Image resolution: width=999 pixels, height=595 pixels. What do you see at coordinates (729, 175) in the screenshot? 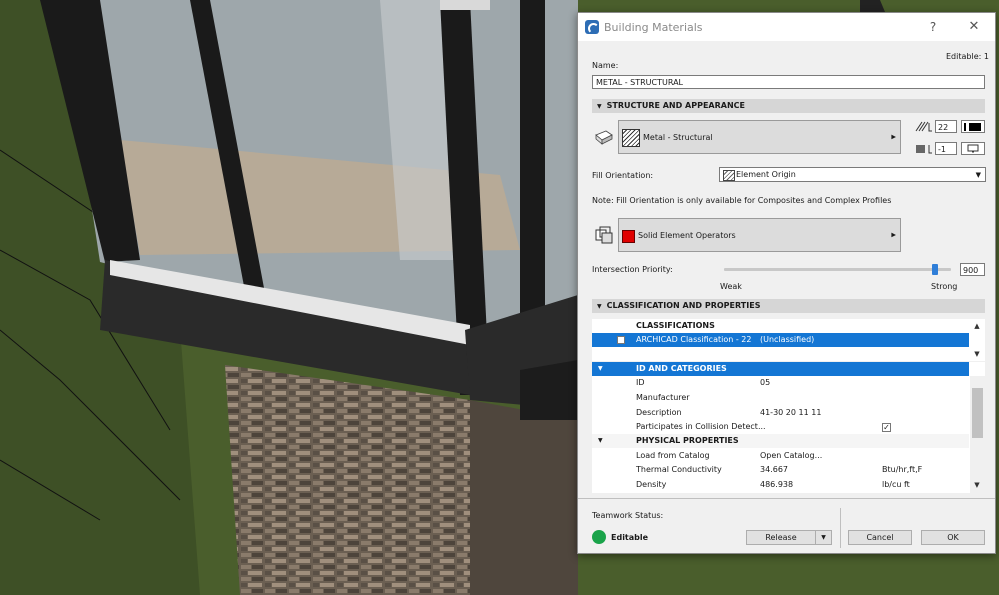
I see `orientation-icon` at bounding box center [729, 175].